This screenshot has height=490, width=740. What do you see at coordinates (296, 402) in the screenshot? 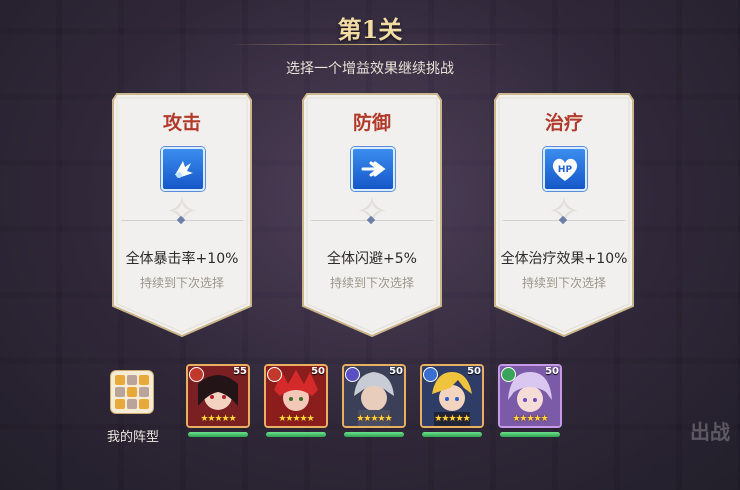
I see `hero-slot-2: 50 ★★★★★` at bounding box center [296, 402].